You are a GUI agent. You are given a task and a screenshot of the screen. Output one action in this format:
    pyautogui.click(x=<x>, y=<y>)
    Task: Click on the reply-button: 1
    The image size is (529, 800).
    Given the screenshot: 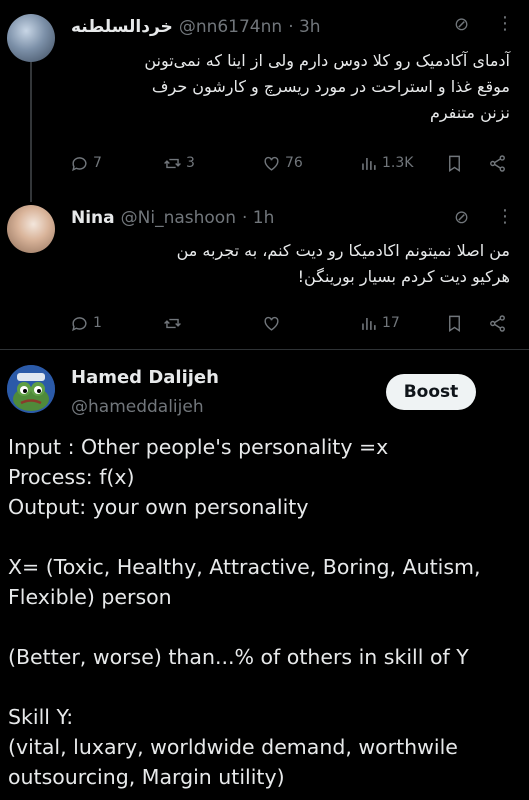 What is the action you would take?
    pyautogui.click(x=86, y=323)
    